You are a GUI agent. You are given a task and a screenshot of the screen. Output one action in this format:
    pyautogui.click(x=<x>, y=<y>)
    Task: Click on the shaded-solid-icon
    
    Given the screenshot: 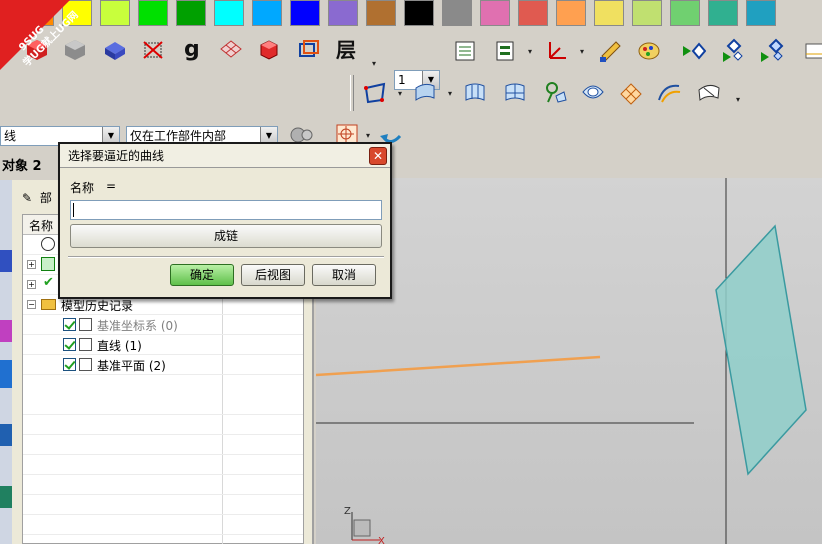 What is the action you would take?
    pyautogui.click(x=115, y=49)
    